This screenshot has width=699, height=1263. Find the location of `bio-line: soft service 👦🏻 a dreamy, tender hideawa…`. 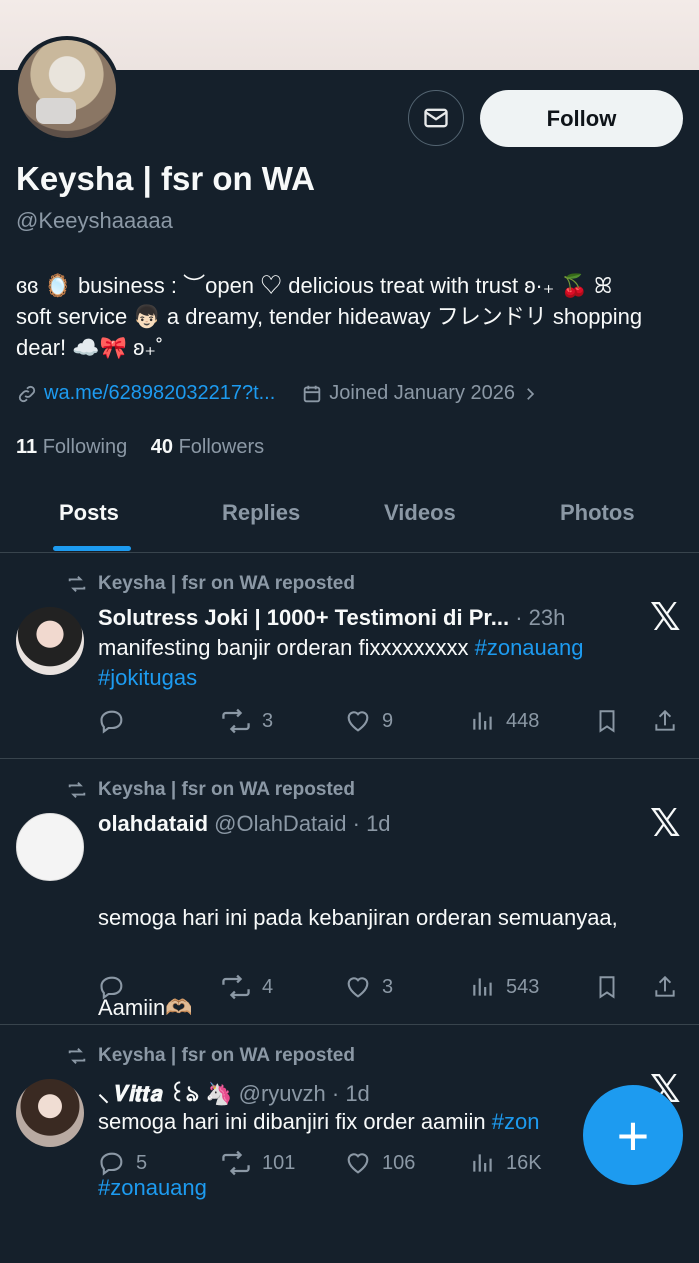

bio-line: soft service 👦🏻 a dreamy, tender hideawa… is located at coordinates (329, 316).